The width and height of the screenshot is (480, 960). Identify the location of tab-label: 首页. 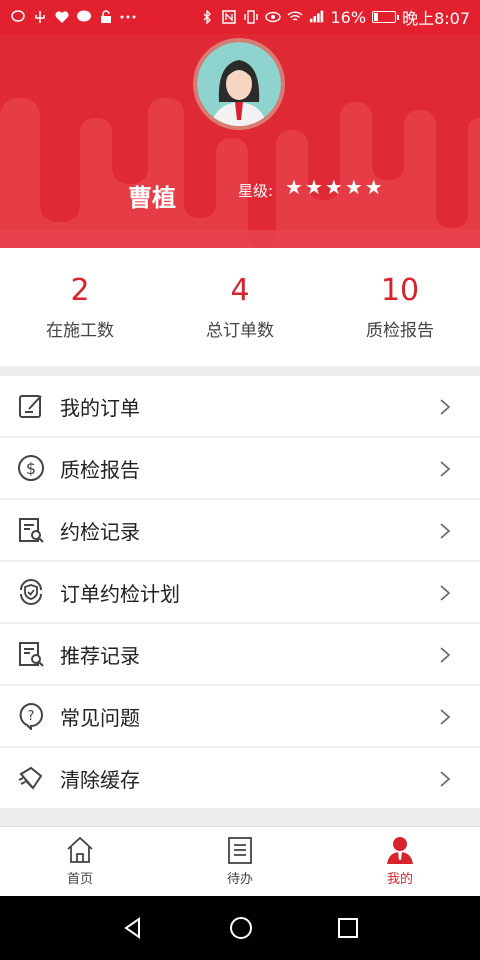
(79, 879).